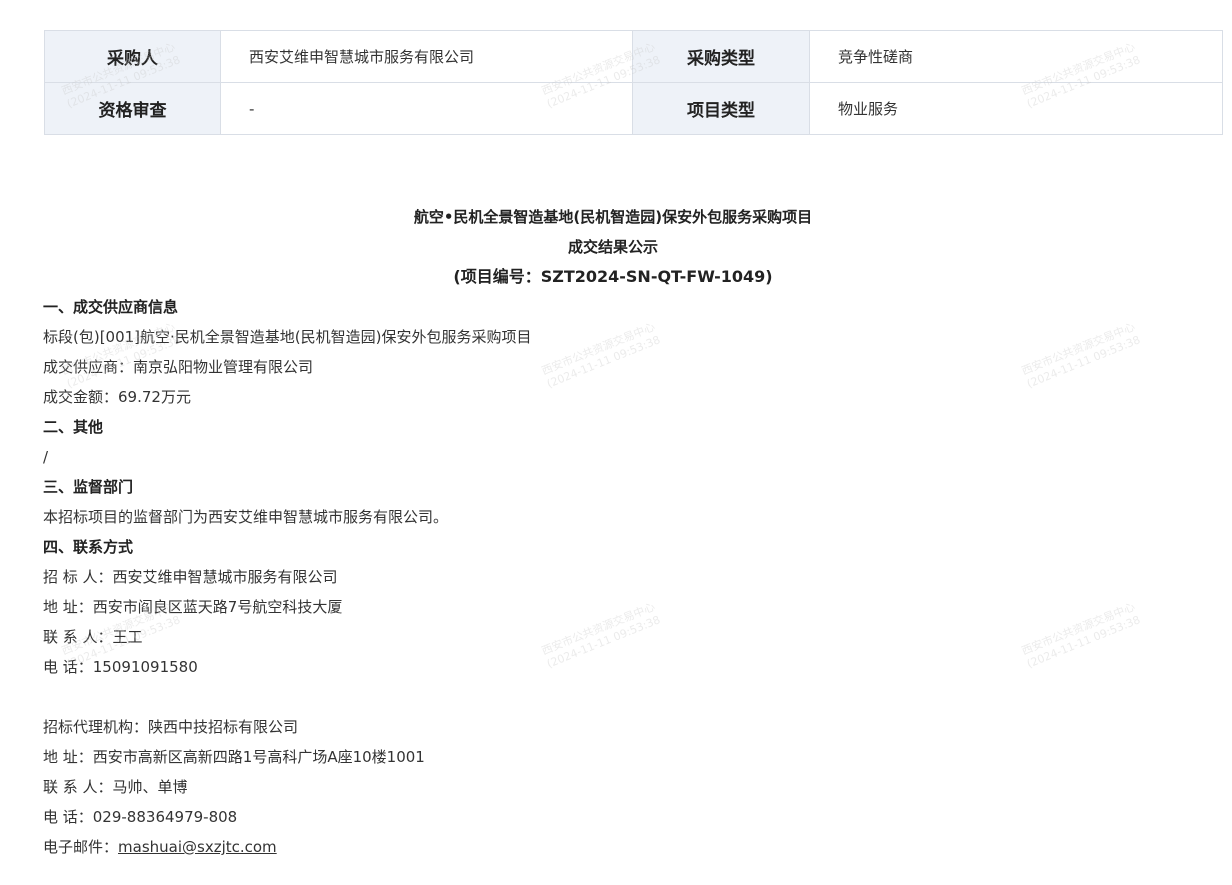 The height and width of the screenshot is (885, 1232). Describe the element at coordinates (246, 517) in the screenshot. I see `supervision-body: 本招标项目的监督部门为西安艾维申智慧城市服务有限公司。` at that location.